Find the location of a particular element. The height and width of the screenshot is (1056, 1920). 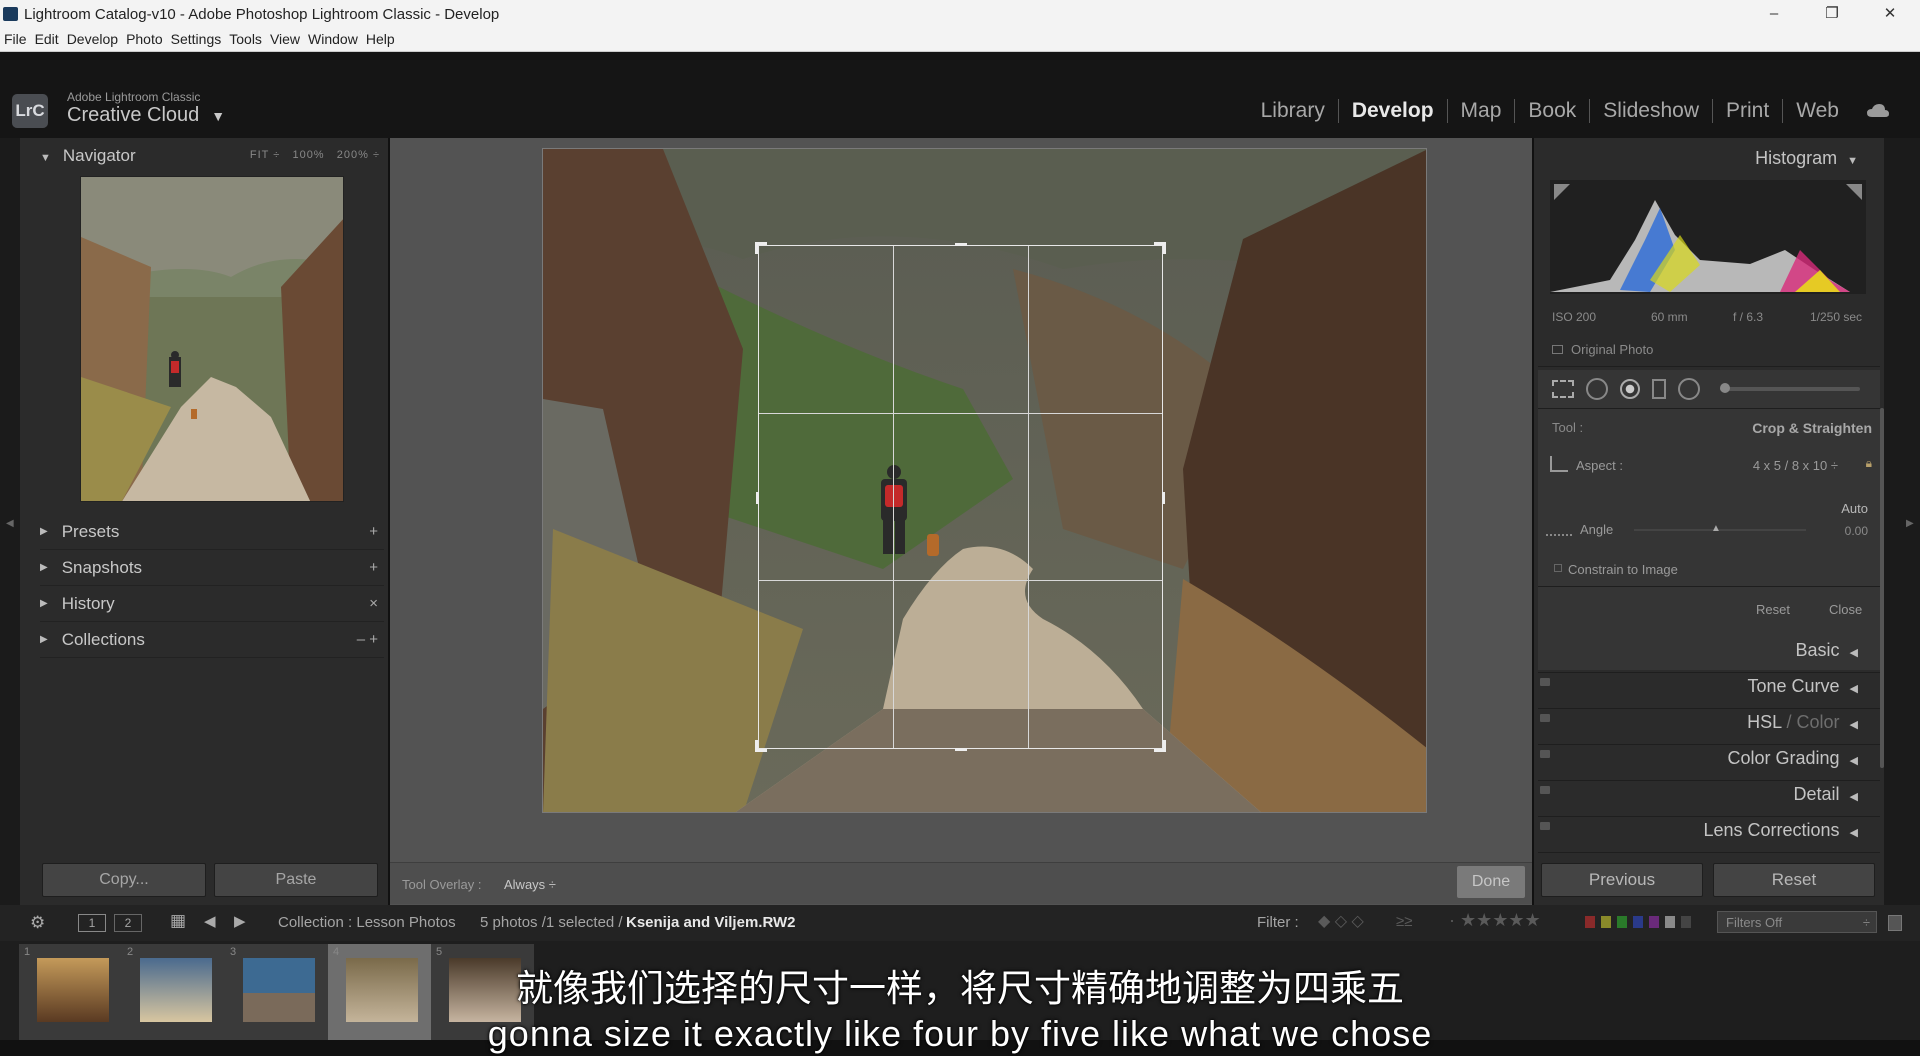

straighten-tool-icon is located at coordinates (1559, 529).